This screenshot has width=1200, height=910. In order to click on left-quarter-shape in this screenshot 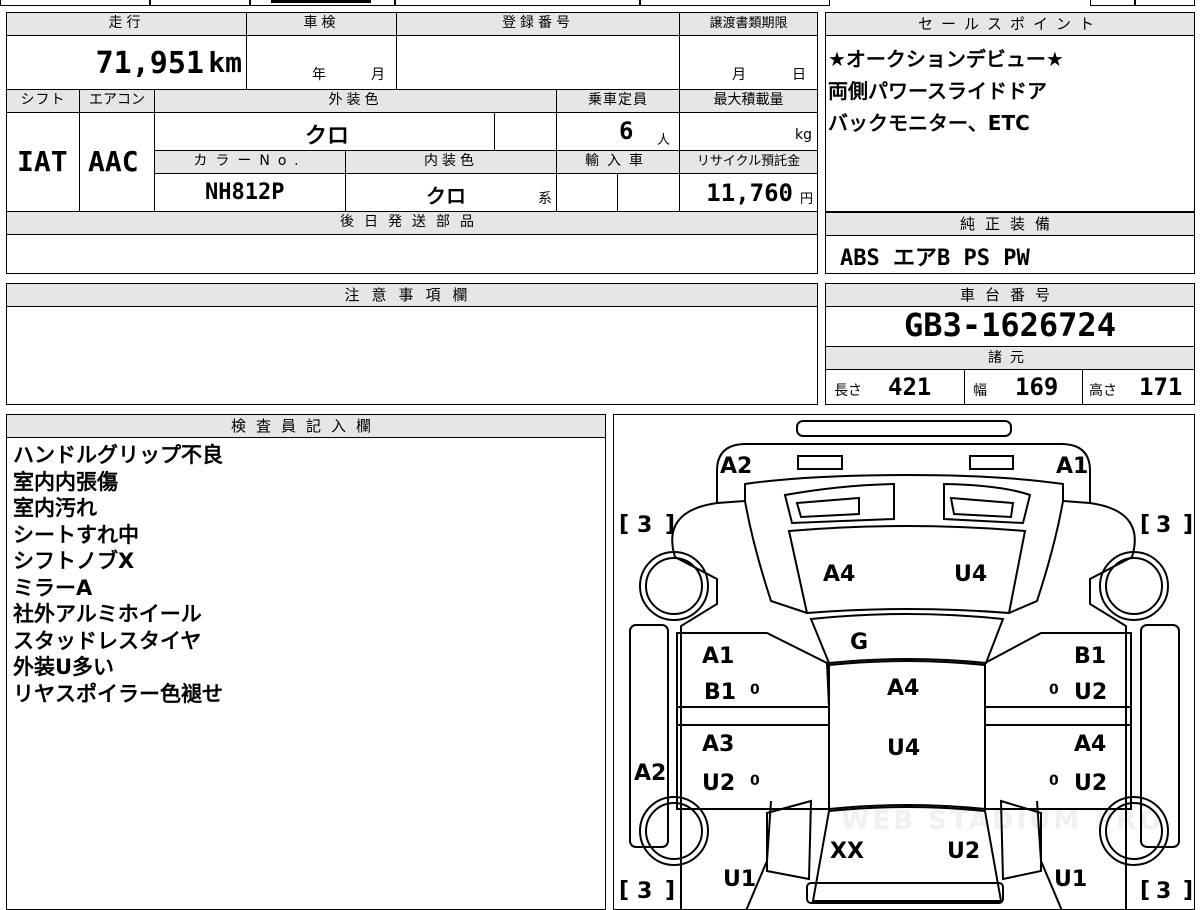, I will do `click(753, 716)`.